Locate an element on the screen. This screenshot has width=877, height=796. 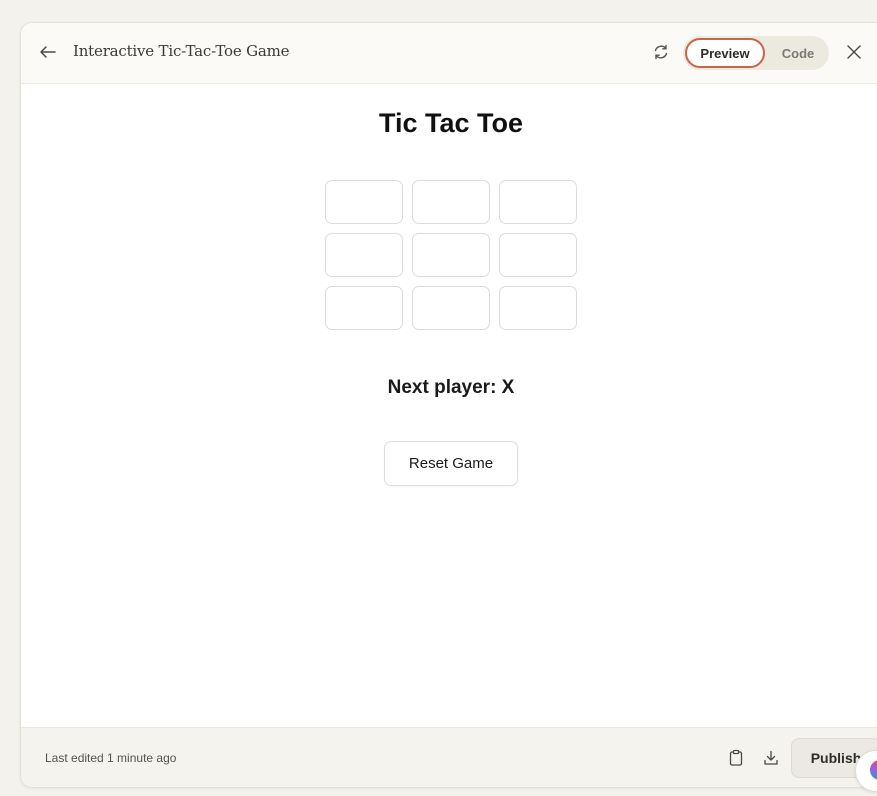
game-status: Next player: X is located at coordinates (451, 387).